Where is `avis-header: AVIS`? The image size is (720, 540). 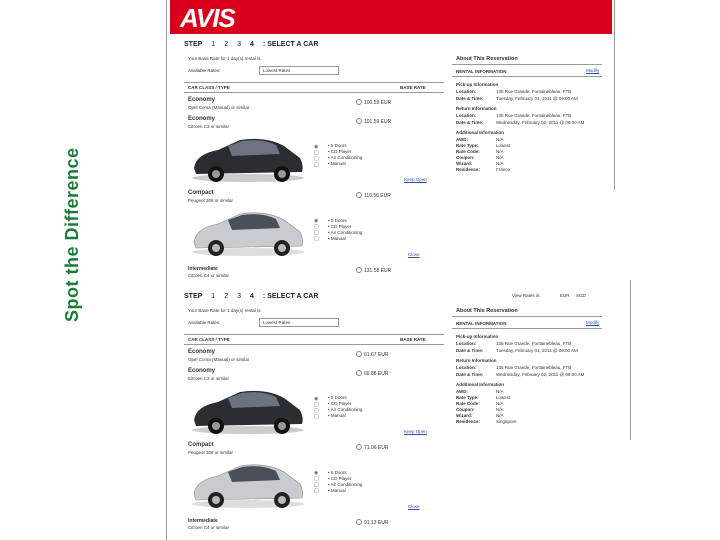 avis-header: AVIS is located at coordinates (391, 17).